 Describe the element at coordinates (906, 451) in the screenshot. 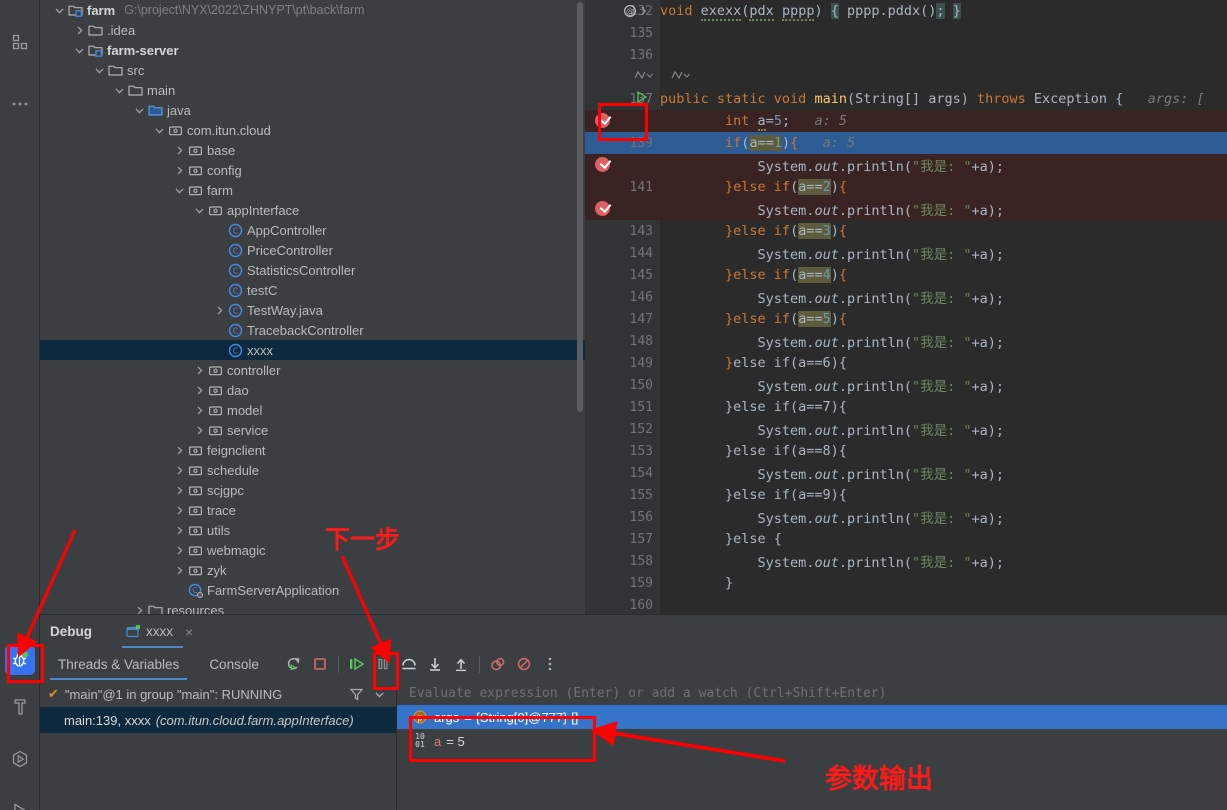

I see `code-line: 153 }else if(a==8){` at that location.